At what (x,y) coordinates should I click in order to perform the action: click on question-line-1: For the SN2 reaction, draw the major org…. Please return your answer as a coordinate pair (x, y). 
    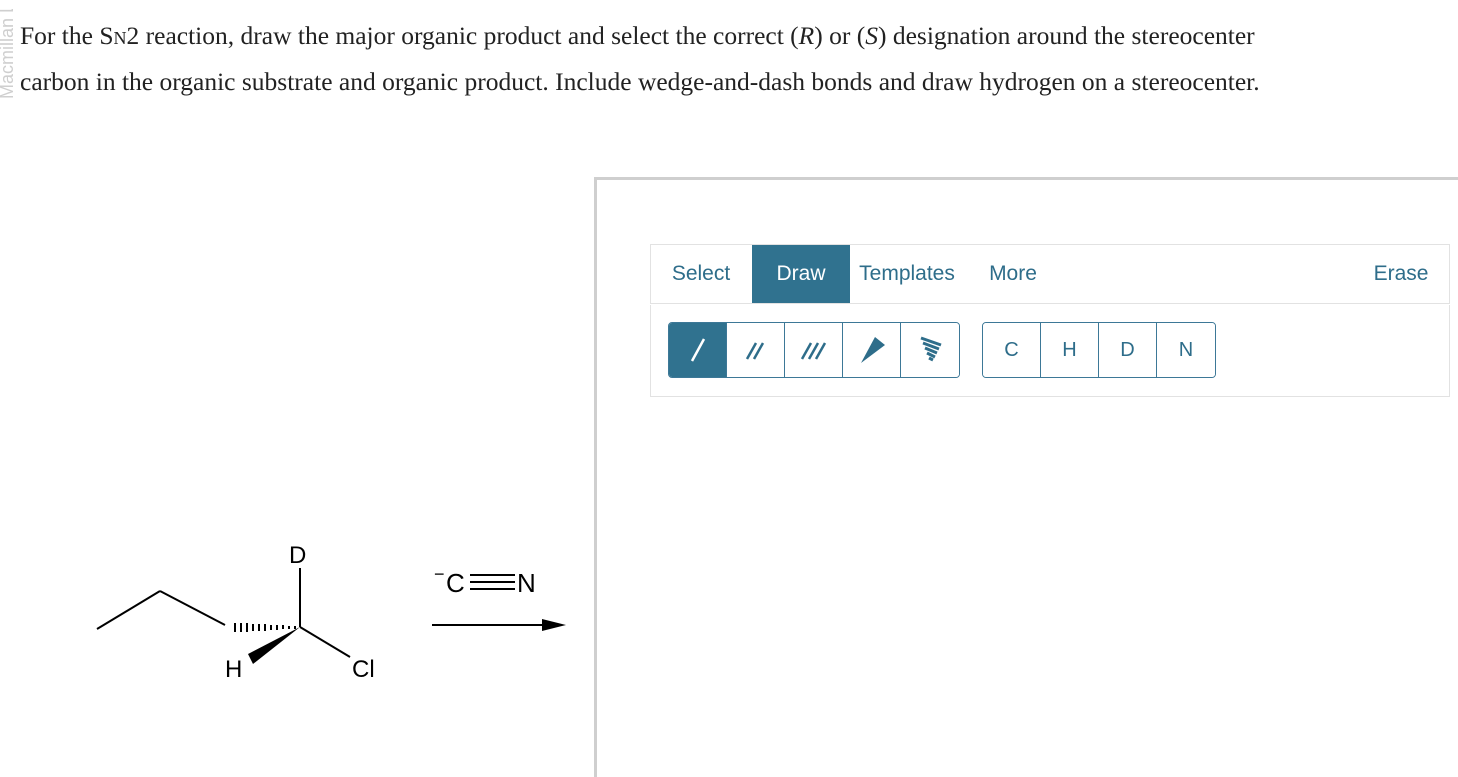
    Looking at the image, I should click on (637, 35).